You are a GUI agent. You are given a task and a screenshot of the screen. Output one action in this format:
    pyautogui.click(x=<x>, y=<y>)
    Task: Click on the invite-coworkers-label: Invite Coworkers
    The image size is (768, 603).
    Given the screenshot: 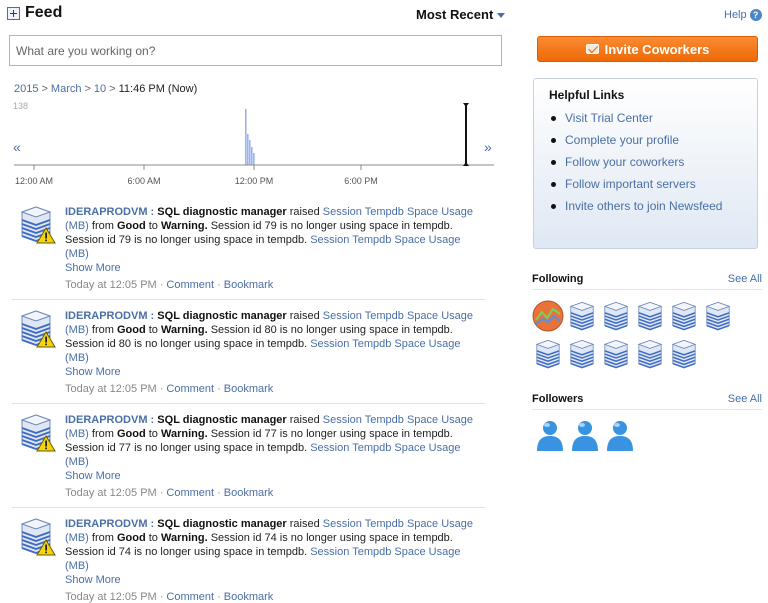 What is the action you would take?
    pyautogui.click(x=657, y=49)
    